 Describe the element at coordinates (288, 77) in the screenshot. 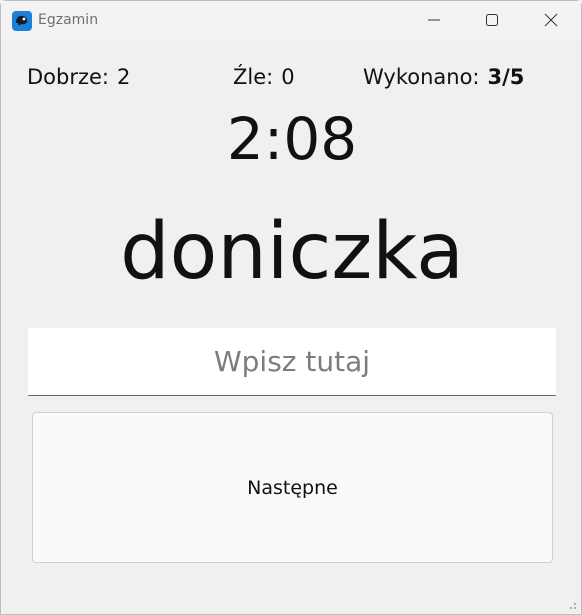

I see `wrong-value: 0` at that location.